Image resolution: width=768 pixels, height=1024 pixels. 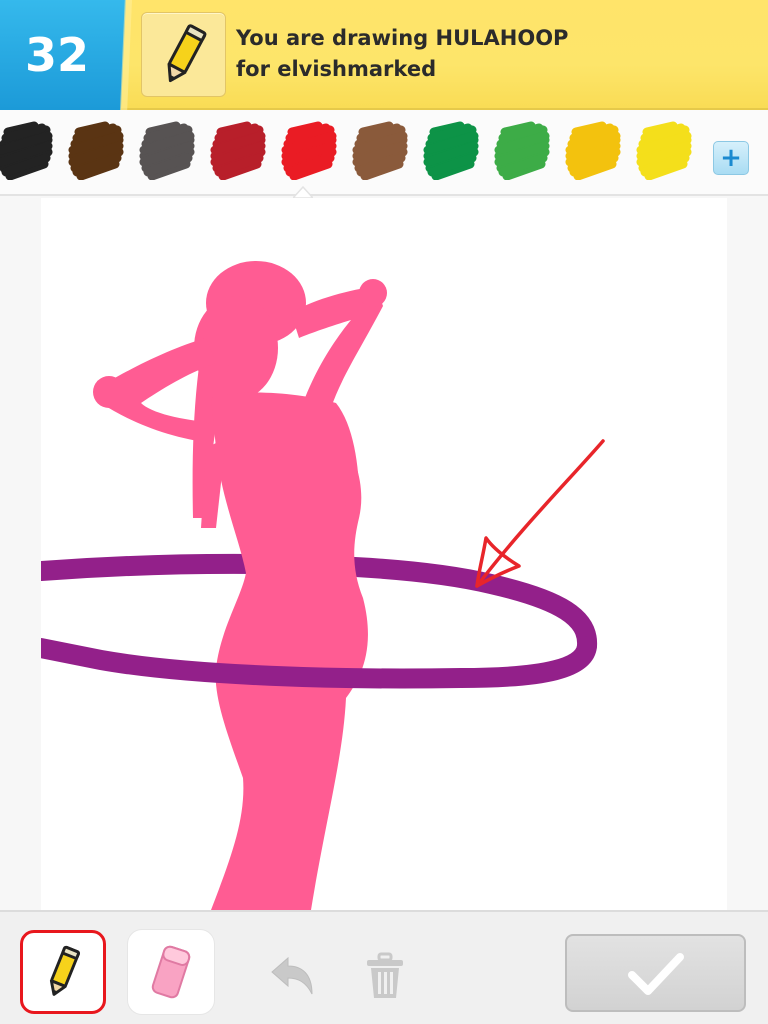 I want to click on drawing-prompt: You are drawing HULAHOOP, so click(x=402, y=38).